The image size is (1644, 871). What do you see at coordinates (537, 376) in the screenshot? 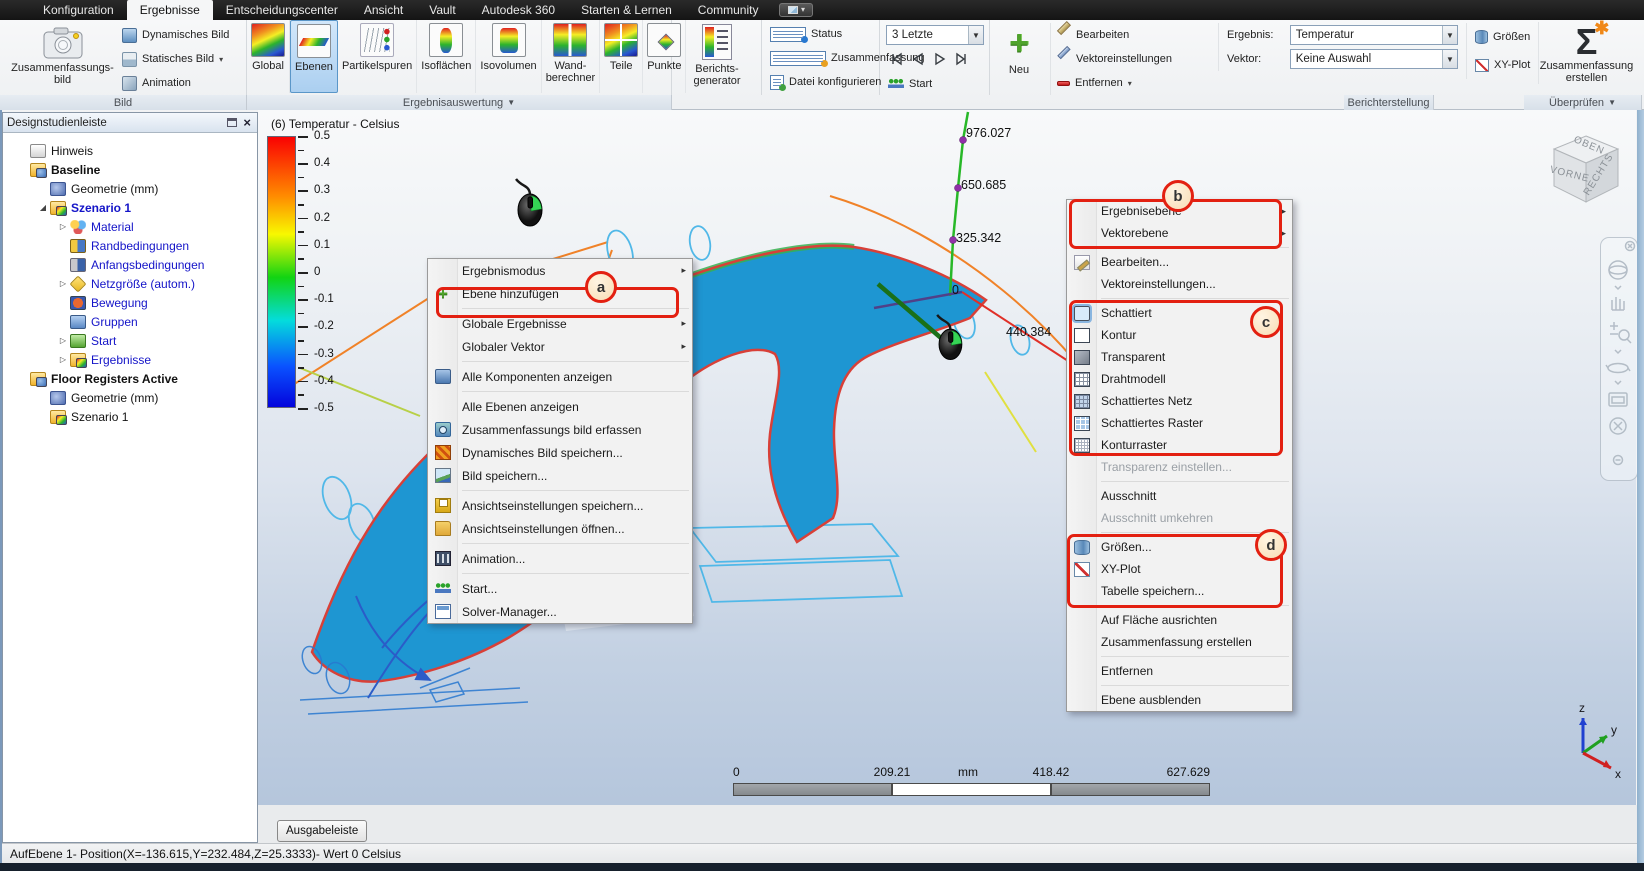
I see `menu-item-label: Alle Komponenten anzeigen` at bounding box center [537, 376].